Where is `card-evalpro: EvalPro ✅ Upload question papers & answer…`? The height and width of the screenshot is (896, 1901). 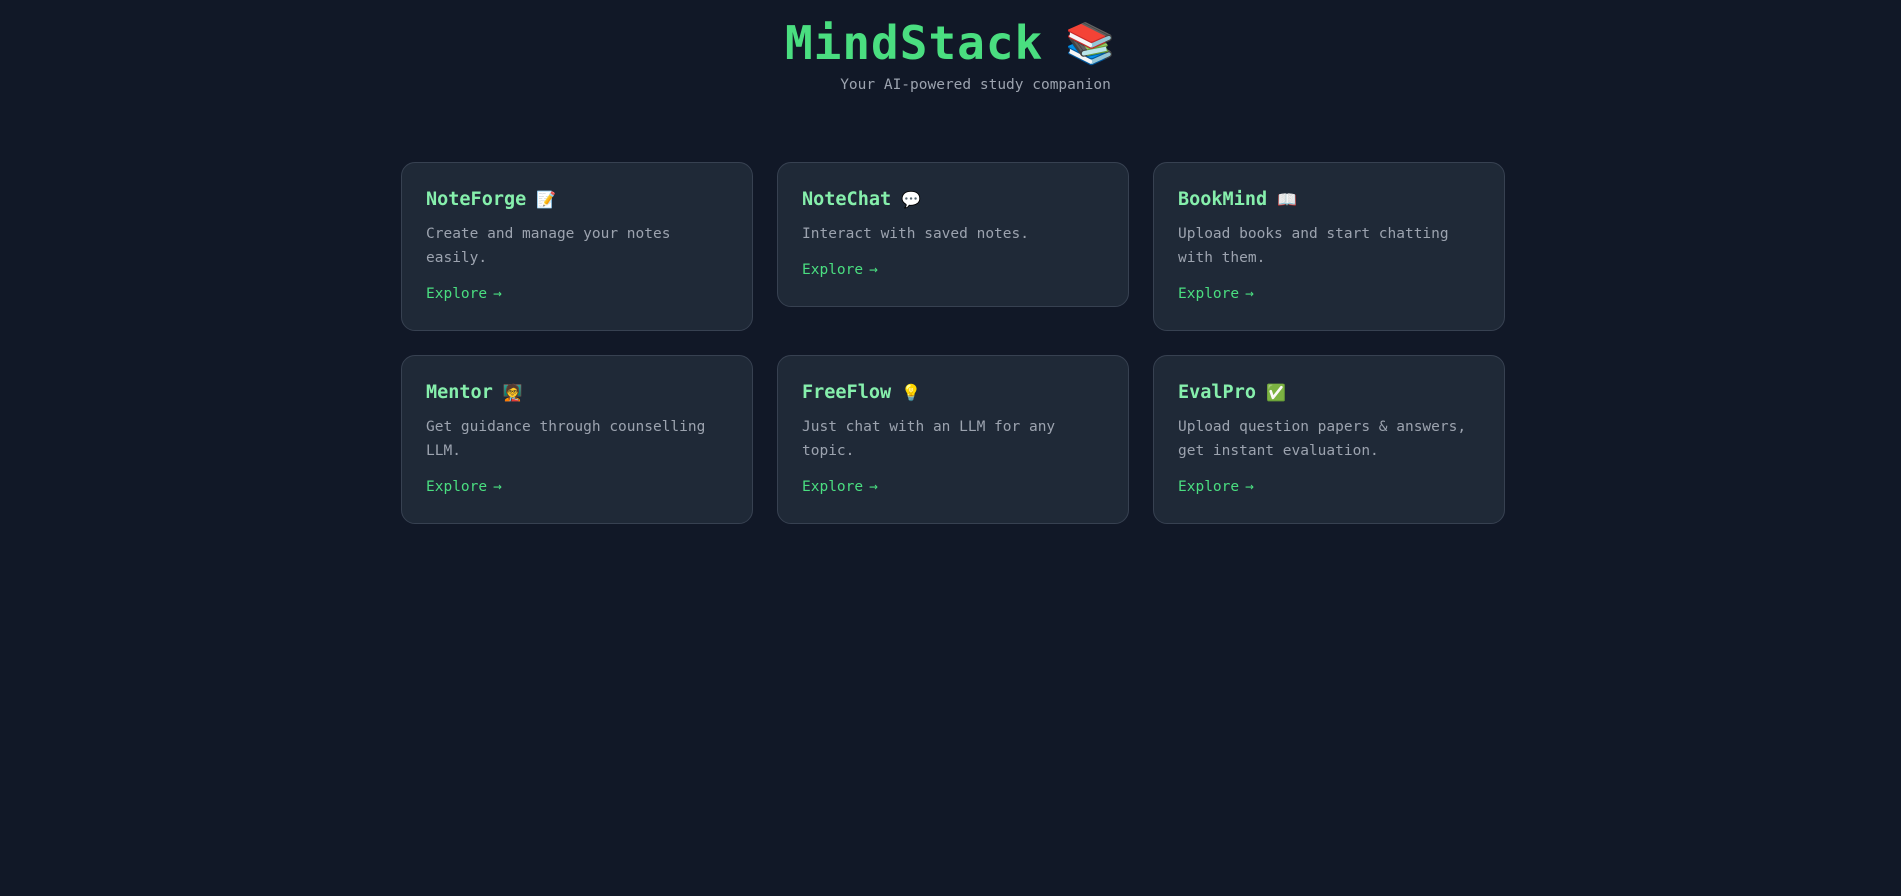
card-evalpro: EvalPro ✅ Upload question papers & answer… is located at coordinates (1329, 439).